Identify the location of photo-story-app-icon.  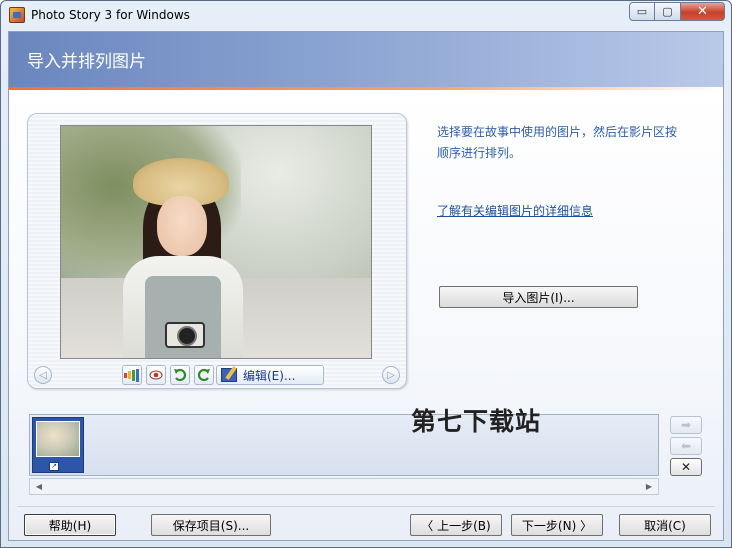
(17, 15).